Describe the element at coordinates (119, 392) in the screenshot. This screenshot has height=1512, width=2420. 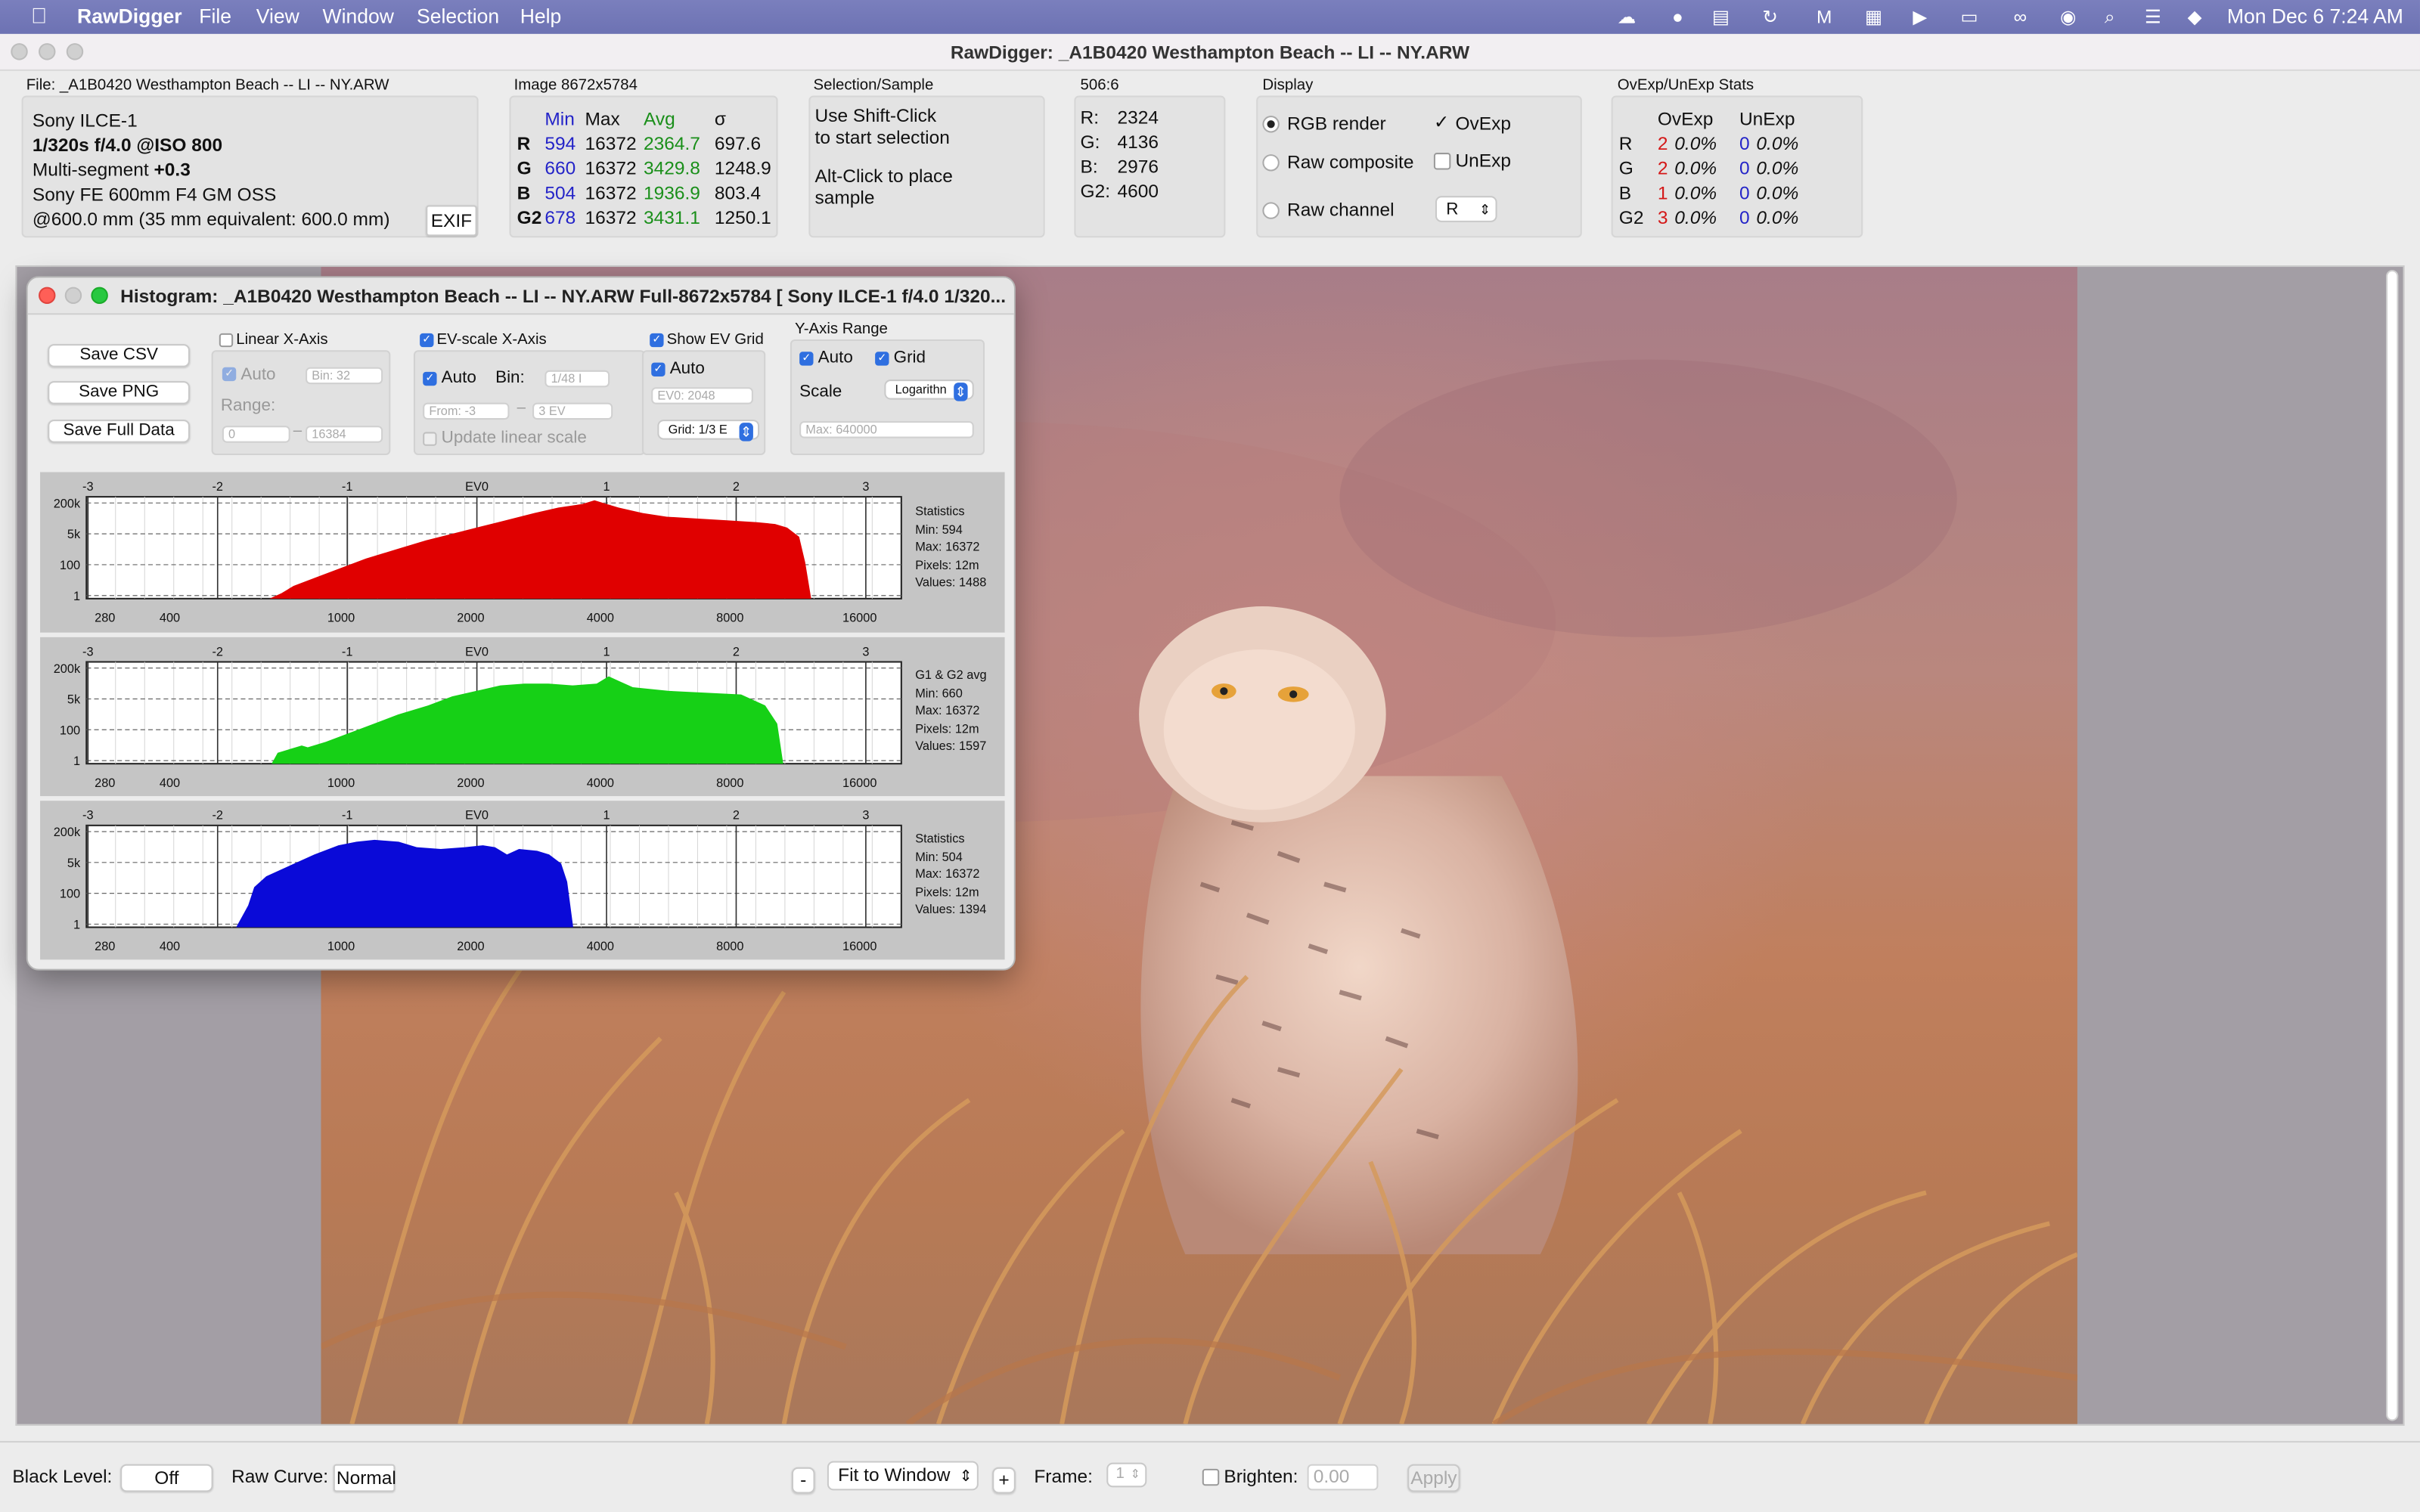
I see `save-png-button: Save PNG` at that location.